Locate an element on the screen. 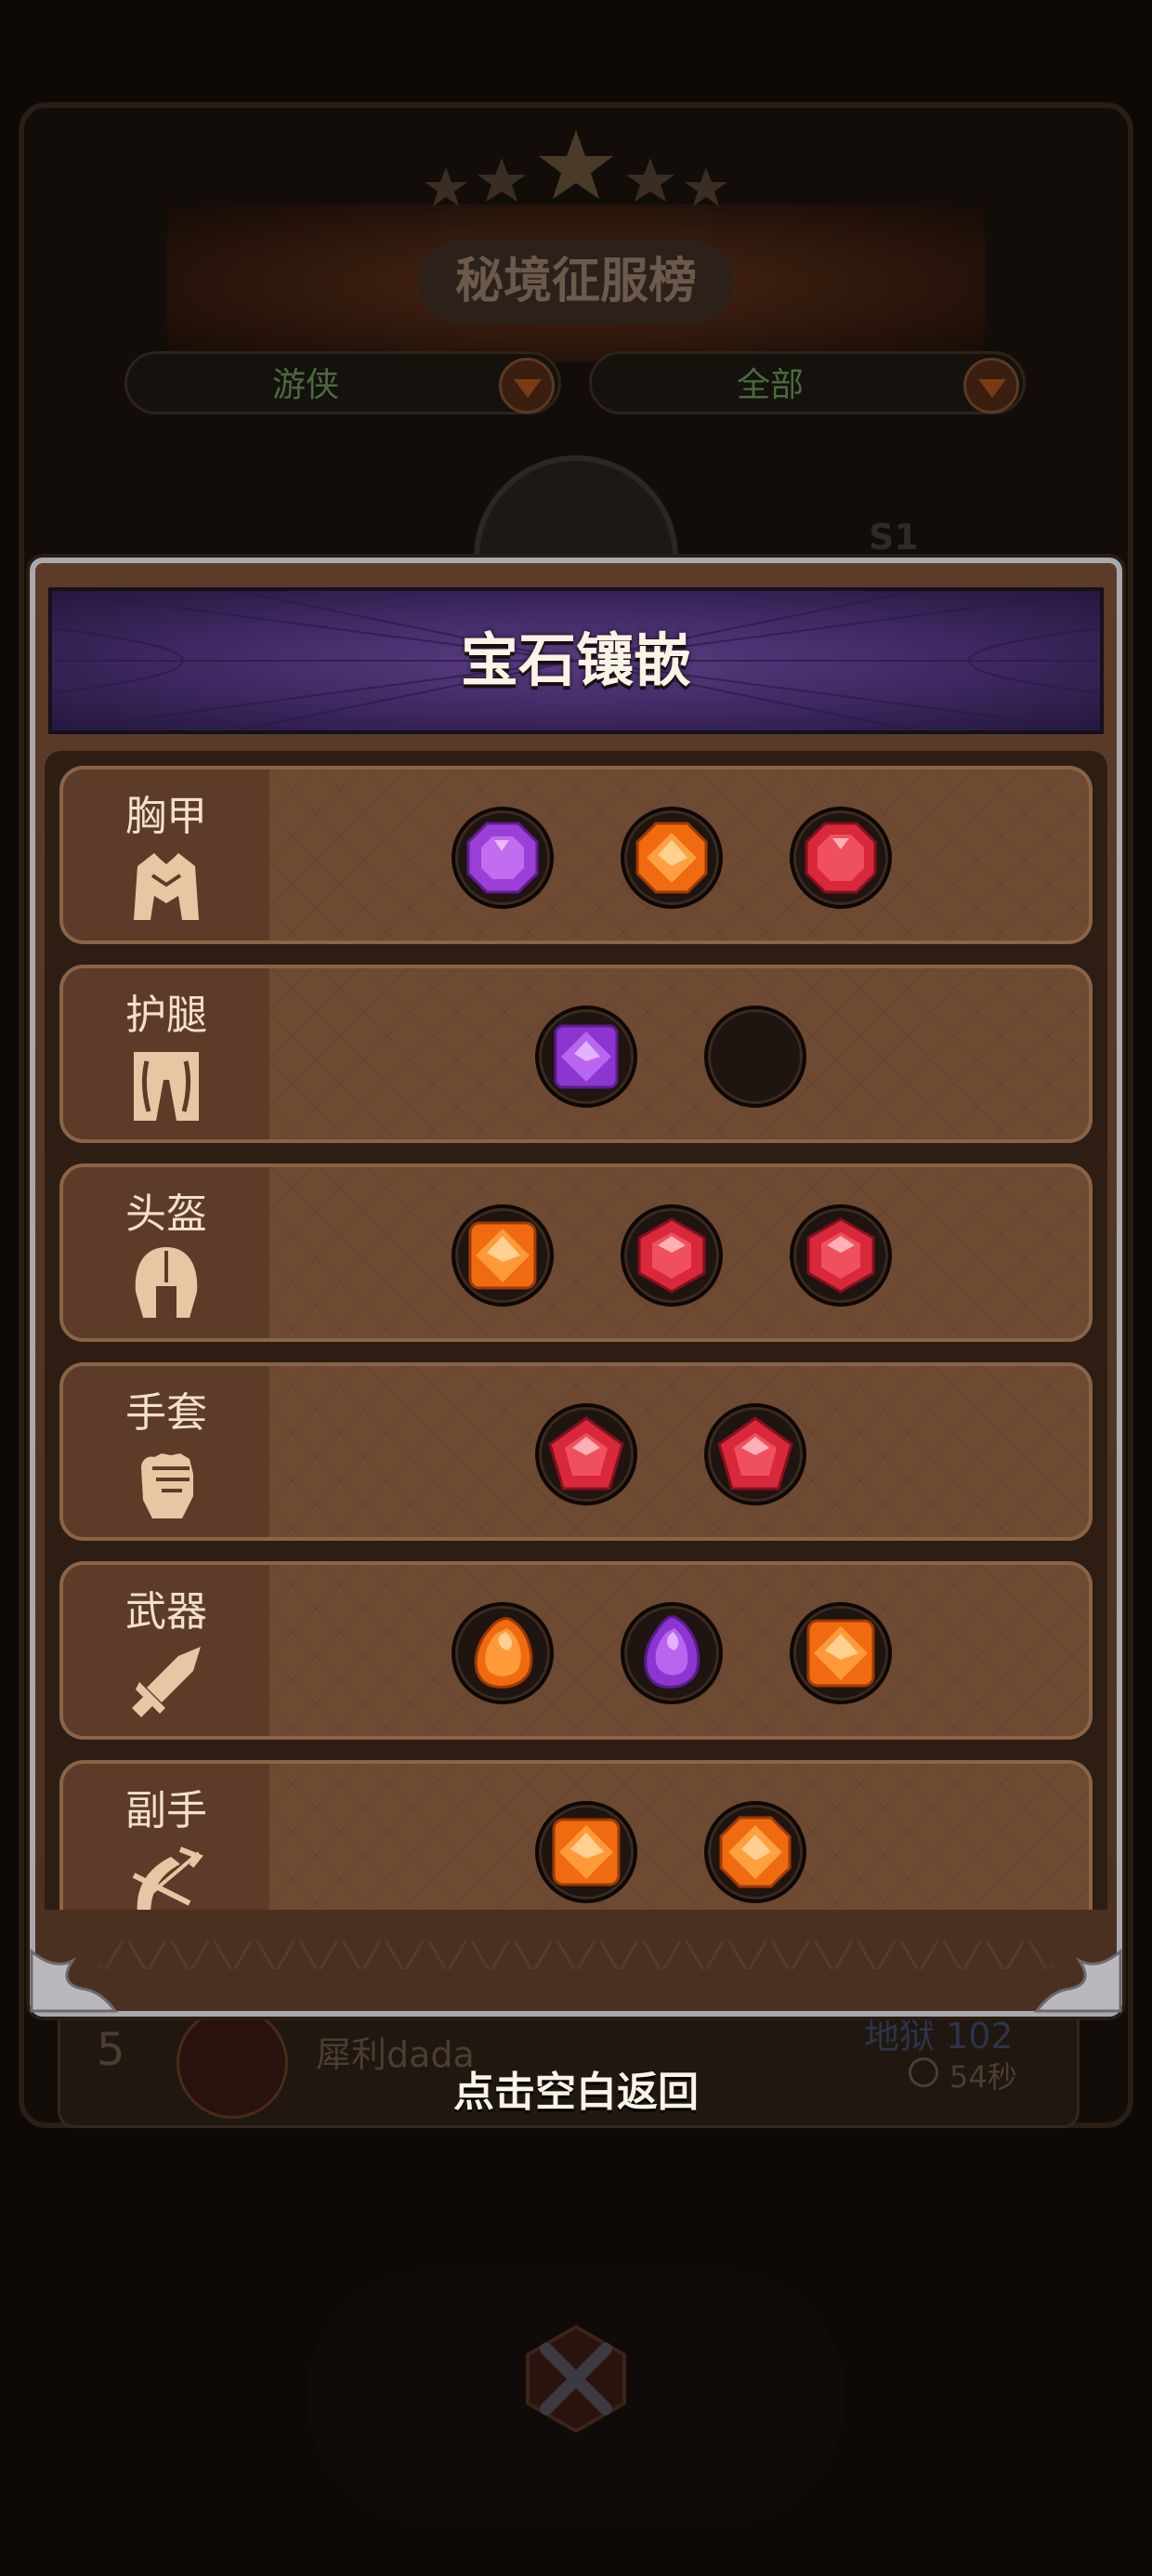 The width and height of the screenshot is (1152, 2576). chest-armor-icon is located at coordinates (166, 886).